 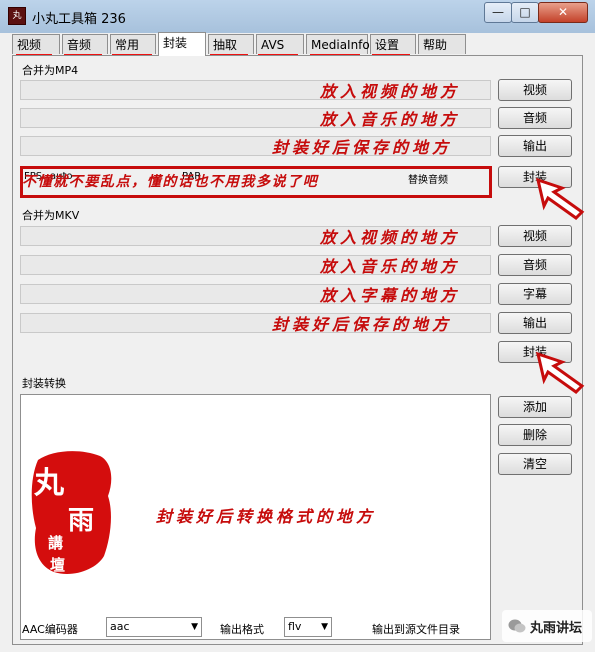 I want to click on seal-char: 講, so click(x=56, y=543).